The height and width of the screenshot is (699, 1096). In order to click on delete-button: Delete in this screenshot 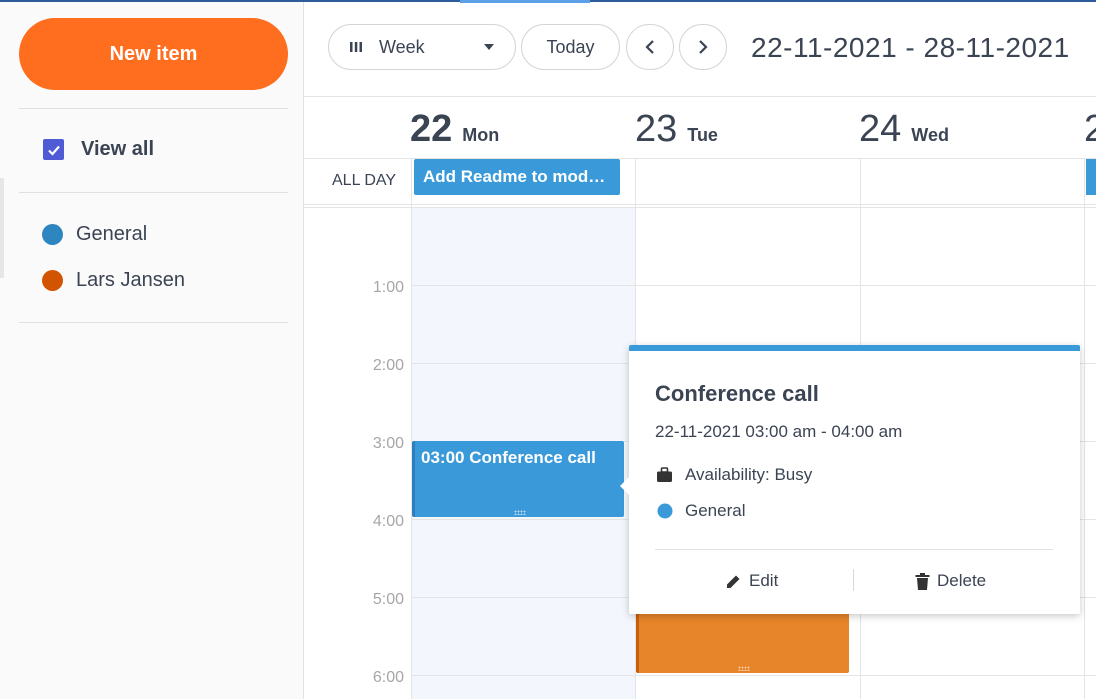, I will do `click(950, 581)`.